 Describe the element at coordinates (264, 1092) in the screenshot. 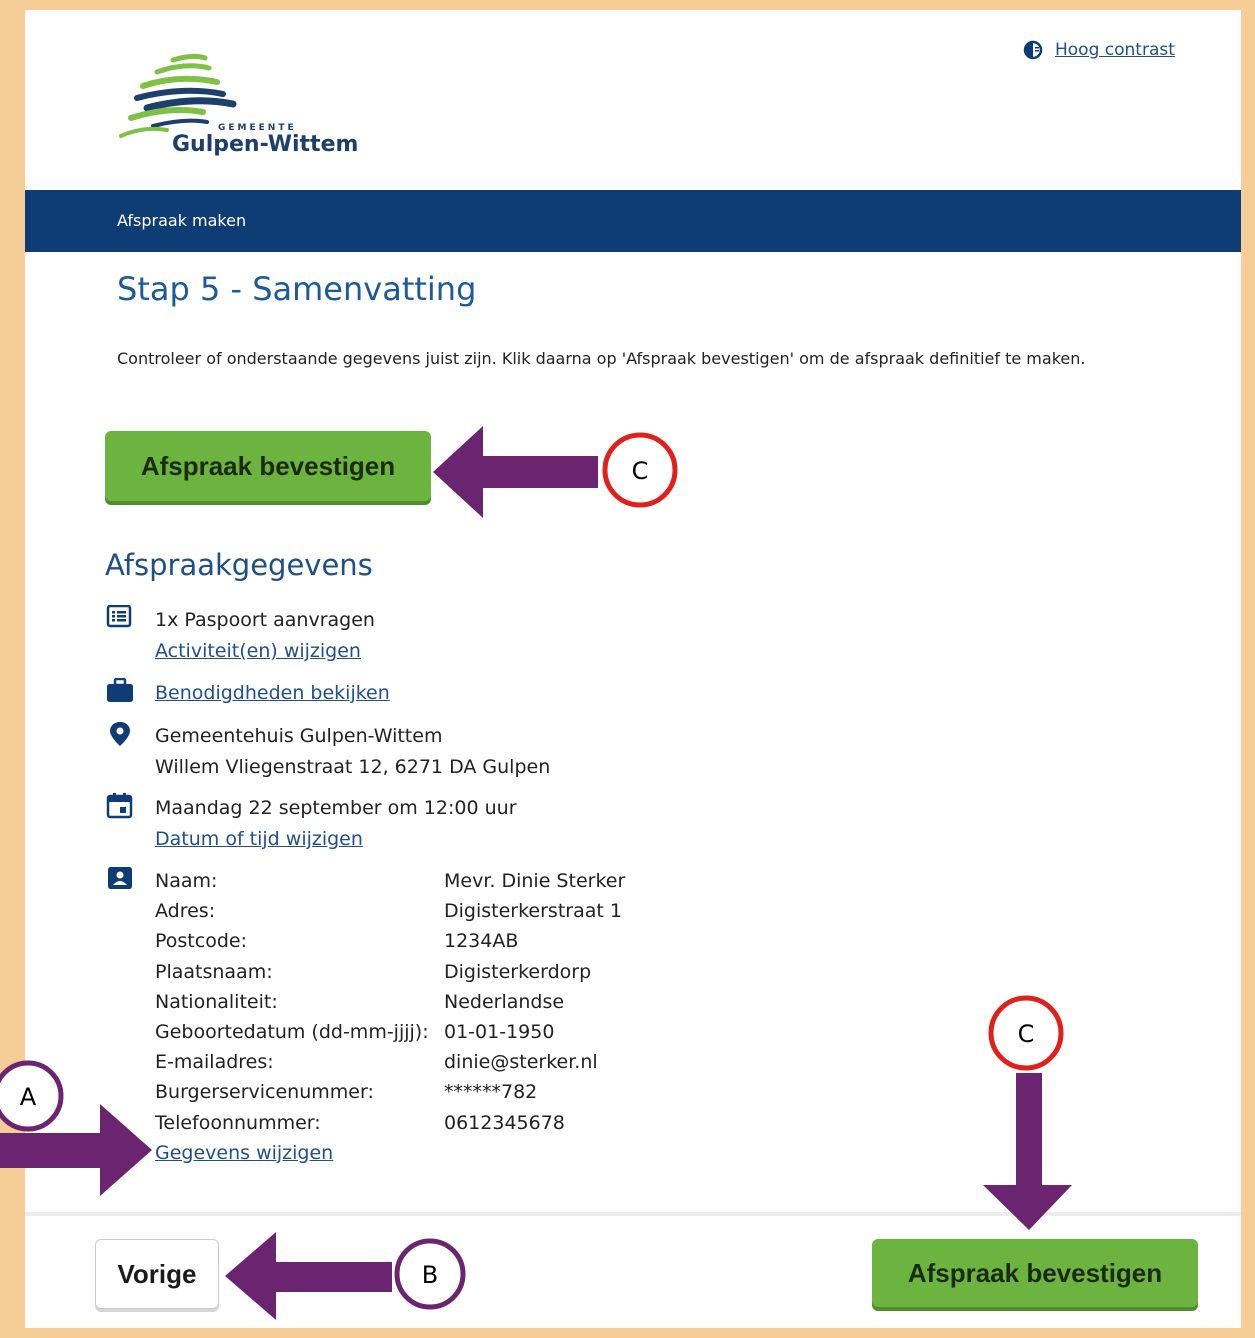

I see `personal-label: Burgerservicenummer:` at that location.